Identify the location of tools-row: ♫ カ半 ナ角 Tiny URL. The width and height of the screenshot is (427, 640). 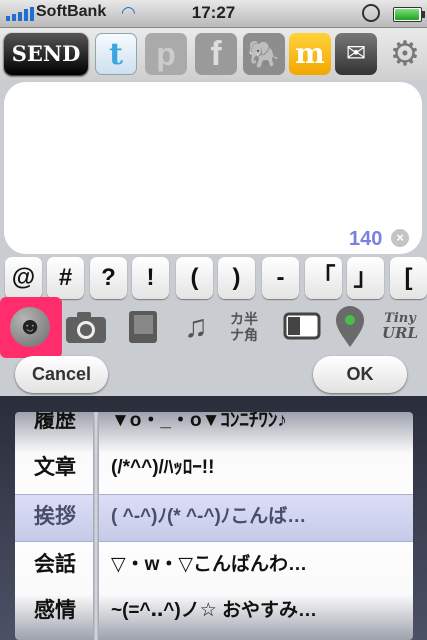
(213, 327).